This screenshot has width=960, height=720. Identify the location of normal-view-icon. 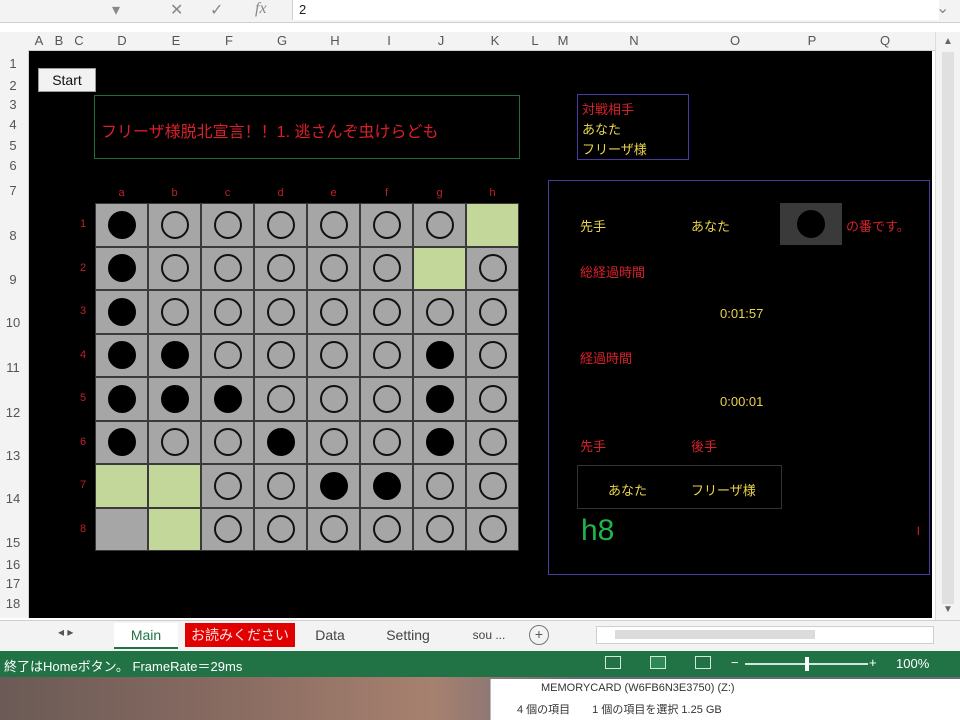
(613, 662).